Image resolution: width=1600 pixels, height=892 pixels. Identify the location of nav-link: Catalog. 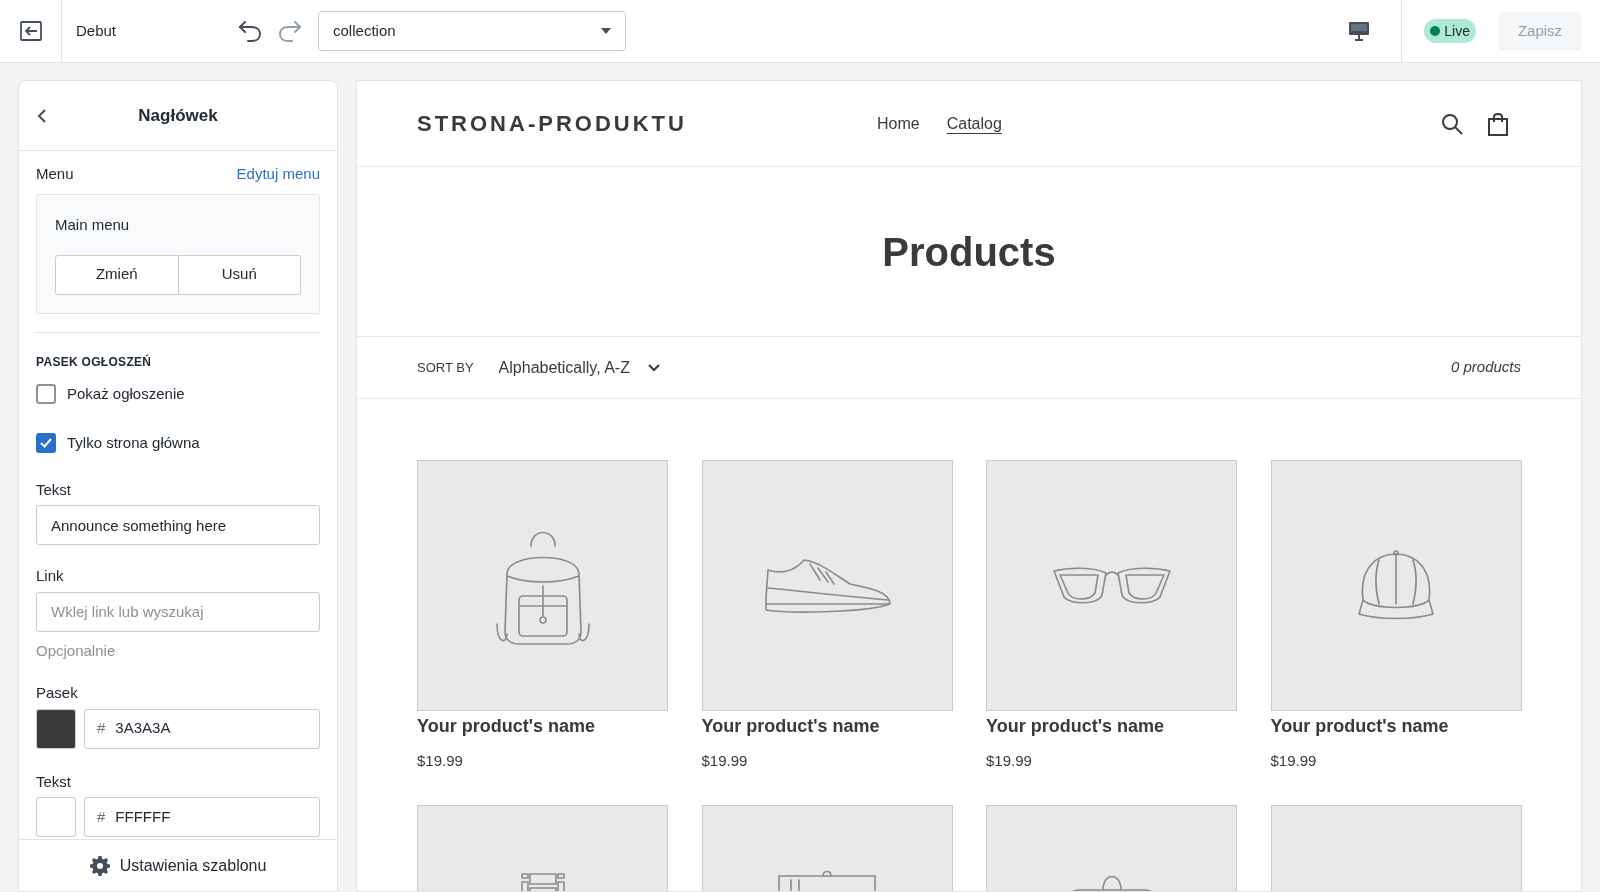
(974, 123).